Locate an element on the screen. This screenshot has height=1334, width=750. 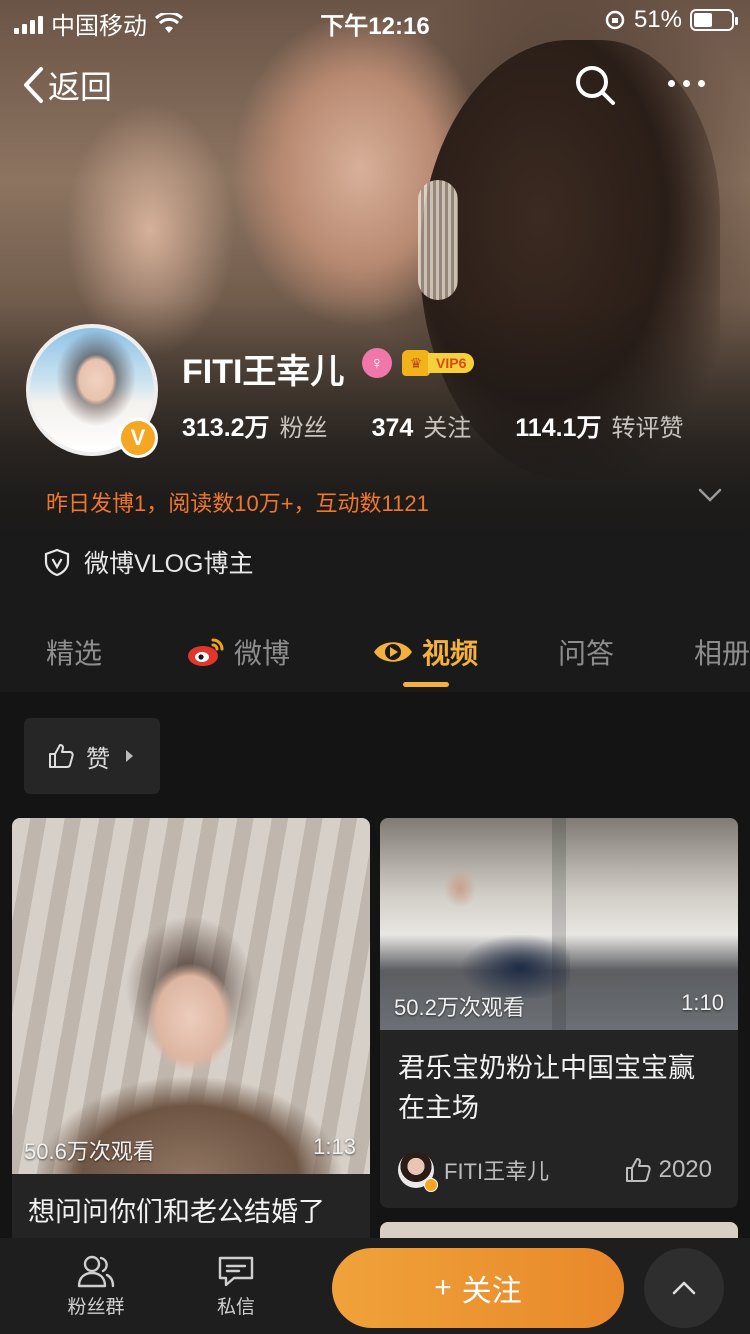
chevron-down-icon is located at coordinates (710, 495).